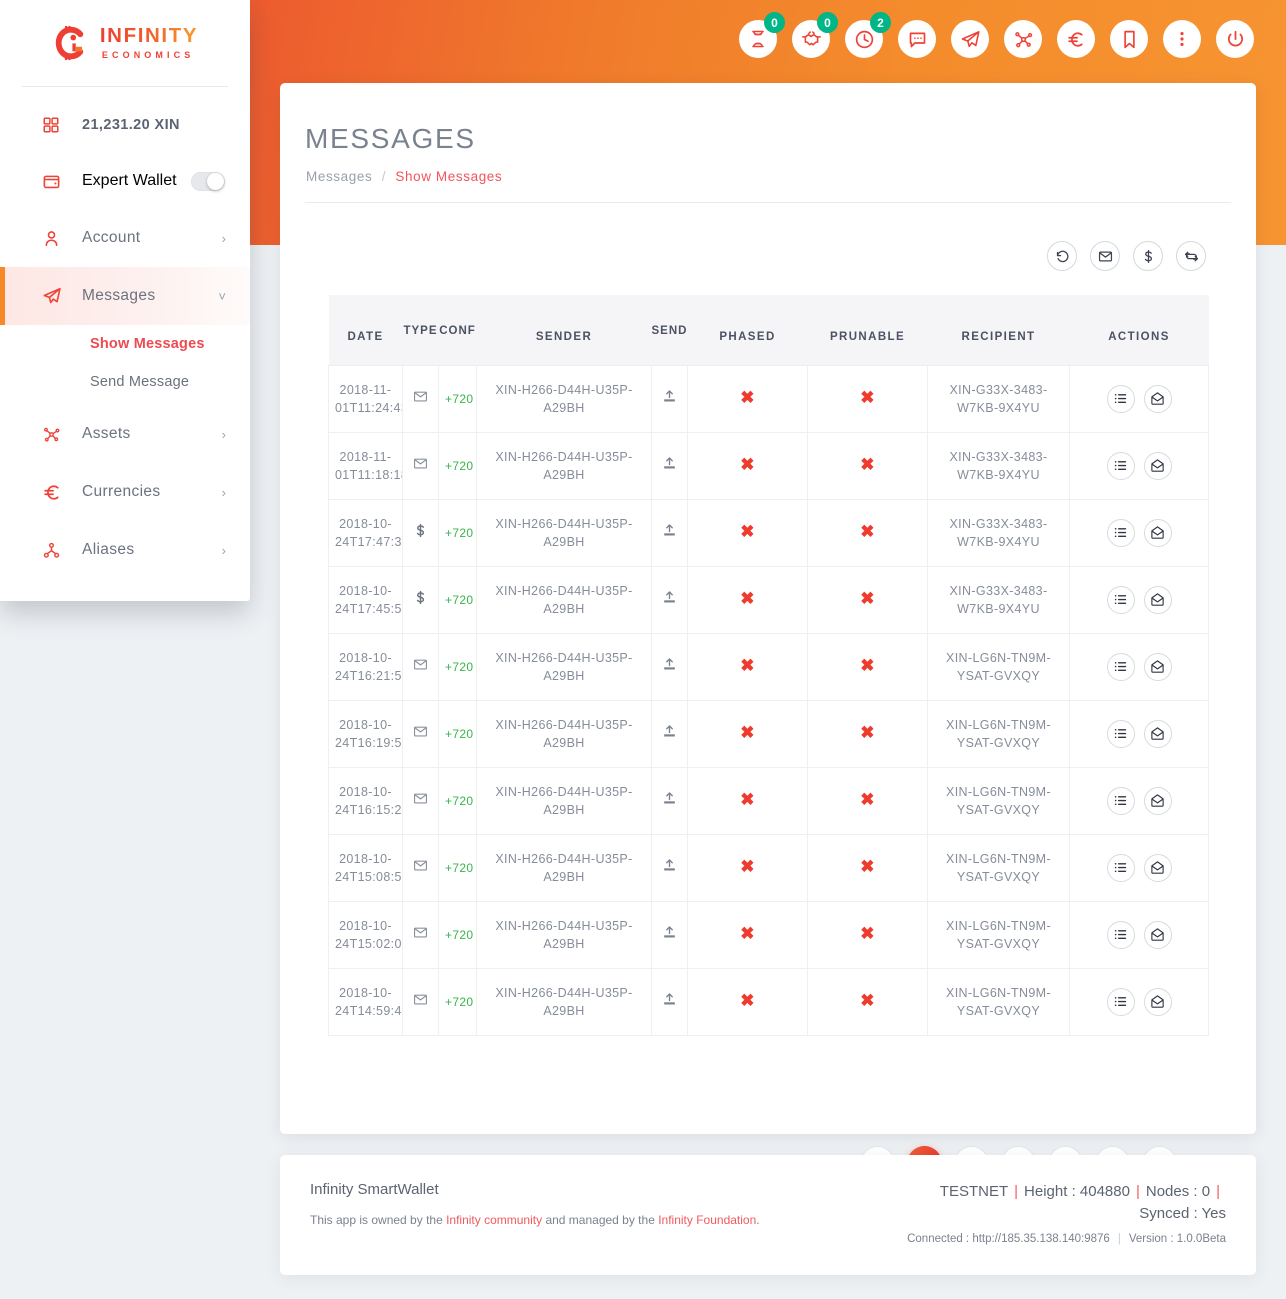 The height and width of the screenshot is (1299, 1286). What do you see at coordinates (420, 330) in the screenshot?
I see `col-header-type: TYPE` at bounding box center [420, 330].